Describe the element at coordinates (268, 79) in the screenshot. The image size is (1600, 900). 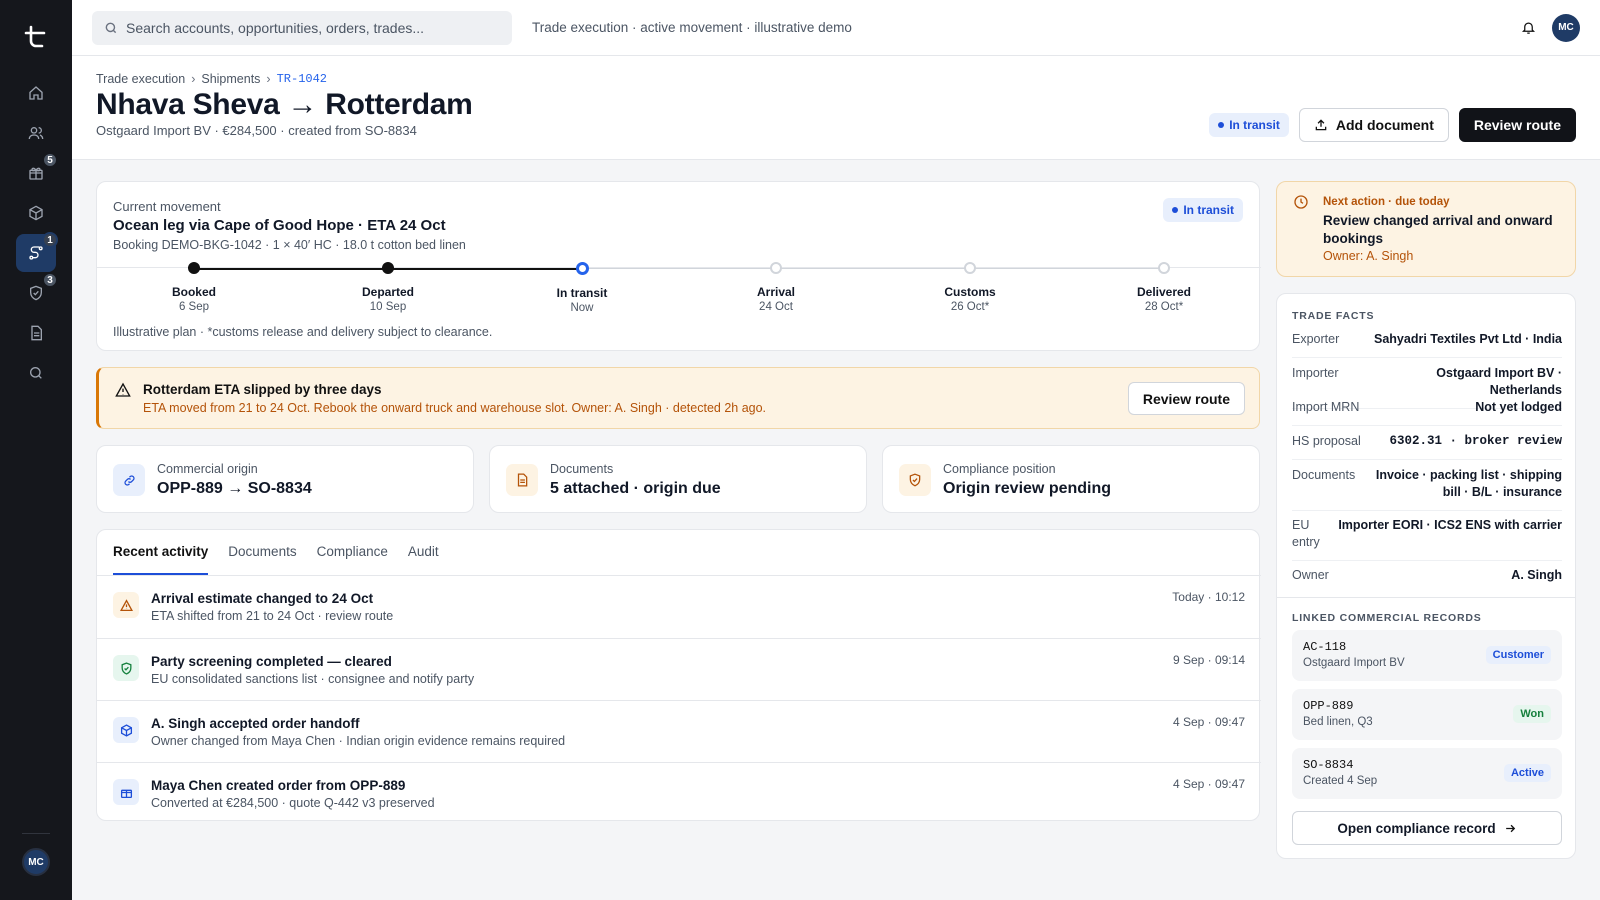
I see `chevron-right-icon: ›` at that location.